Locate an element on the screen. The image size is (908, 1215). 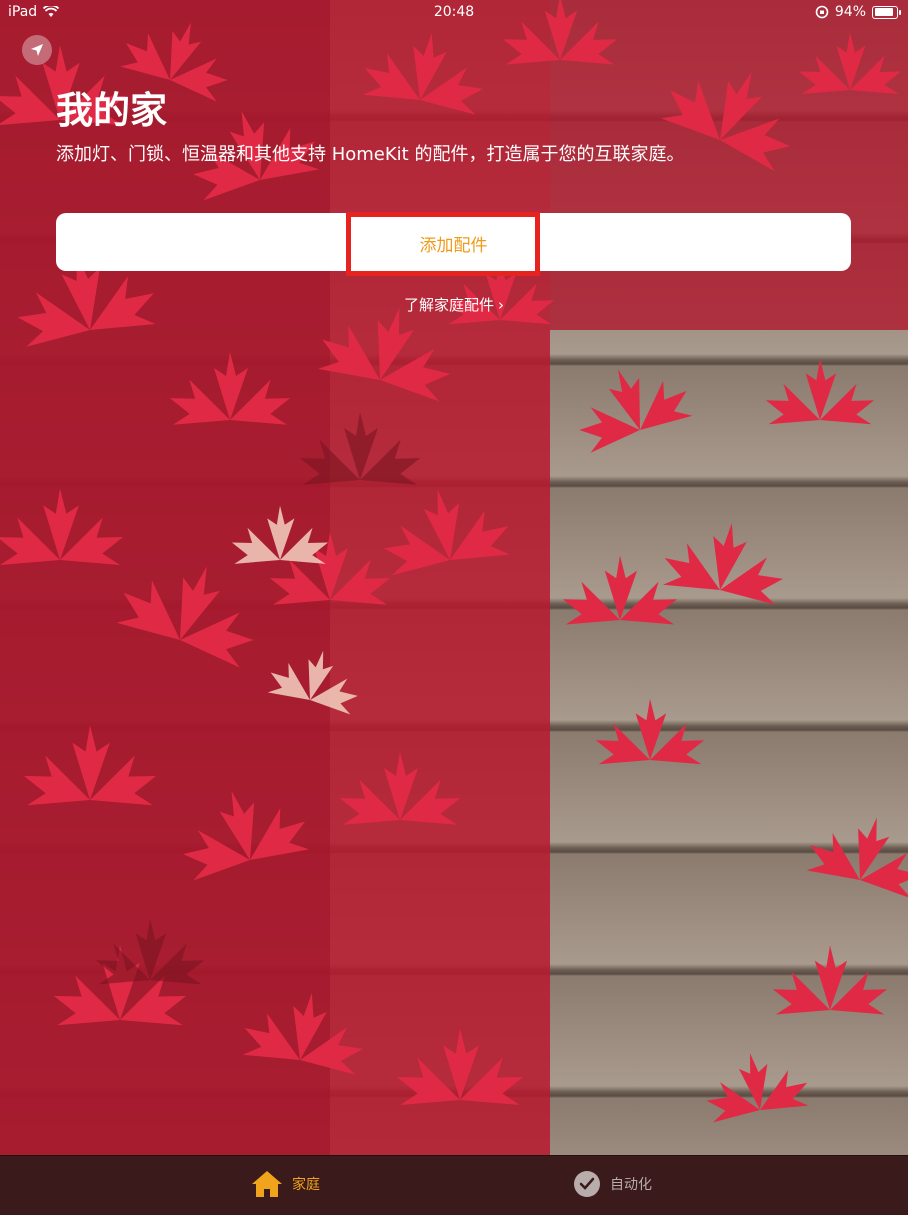
tab-automation: 自动化 is located at coordinates (612, 1184).